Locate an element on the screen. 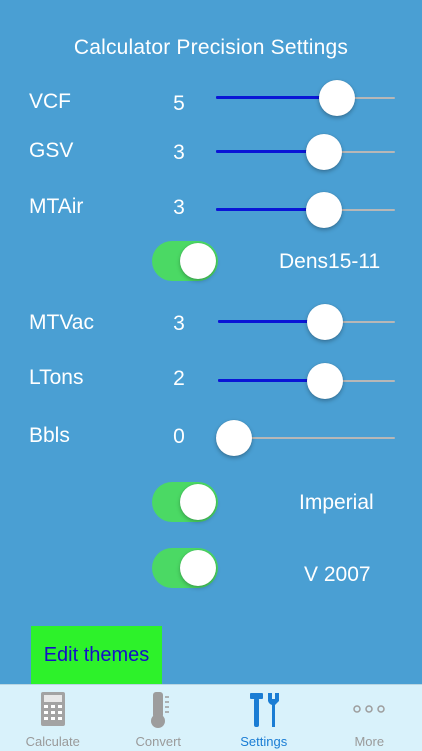 This screenshot has width=422, height=751. setting-label-gsv: GSV is located at coordinates (51, 151).